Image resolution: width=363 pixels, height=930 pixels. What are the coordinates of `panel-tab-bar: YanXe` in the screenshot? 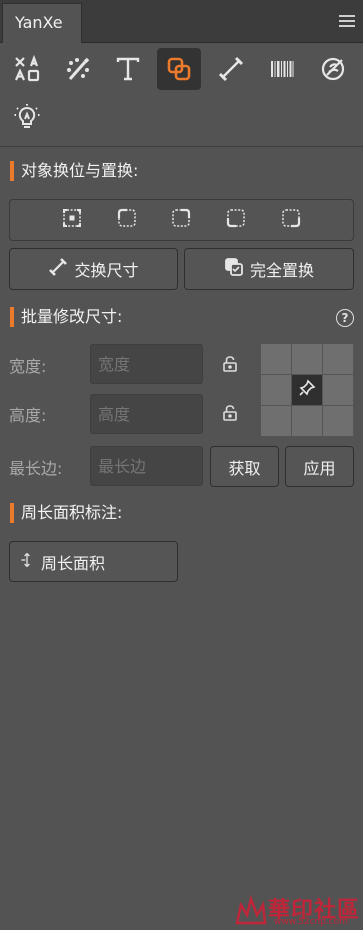 It's located at (181, 21).